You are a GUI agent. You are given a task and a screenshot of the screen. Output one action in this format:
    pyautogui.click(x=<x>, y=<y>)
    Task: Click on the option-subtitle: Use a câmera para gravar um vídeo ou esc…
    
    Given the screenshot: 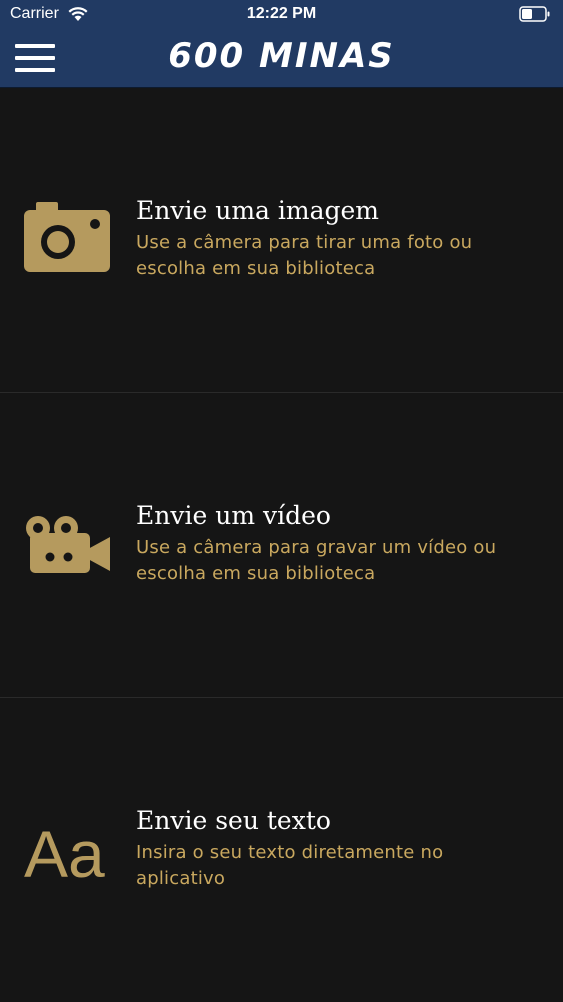 What is the action you would take?
    pyautogui.click(x=316, y=560)
    